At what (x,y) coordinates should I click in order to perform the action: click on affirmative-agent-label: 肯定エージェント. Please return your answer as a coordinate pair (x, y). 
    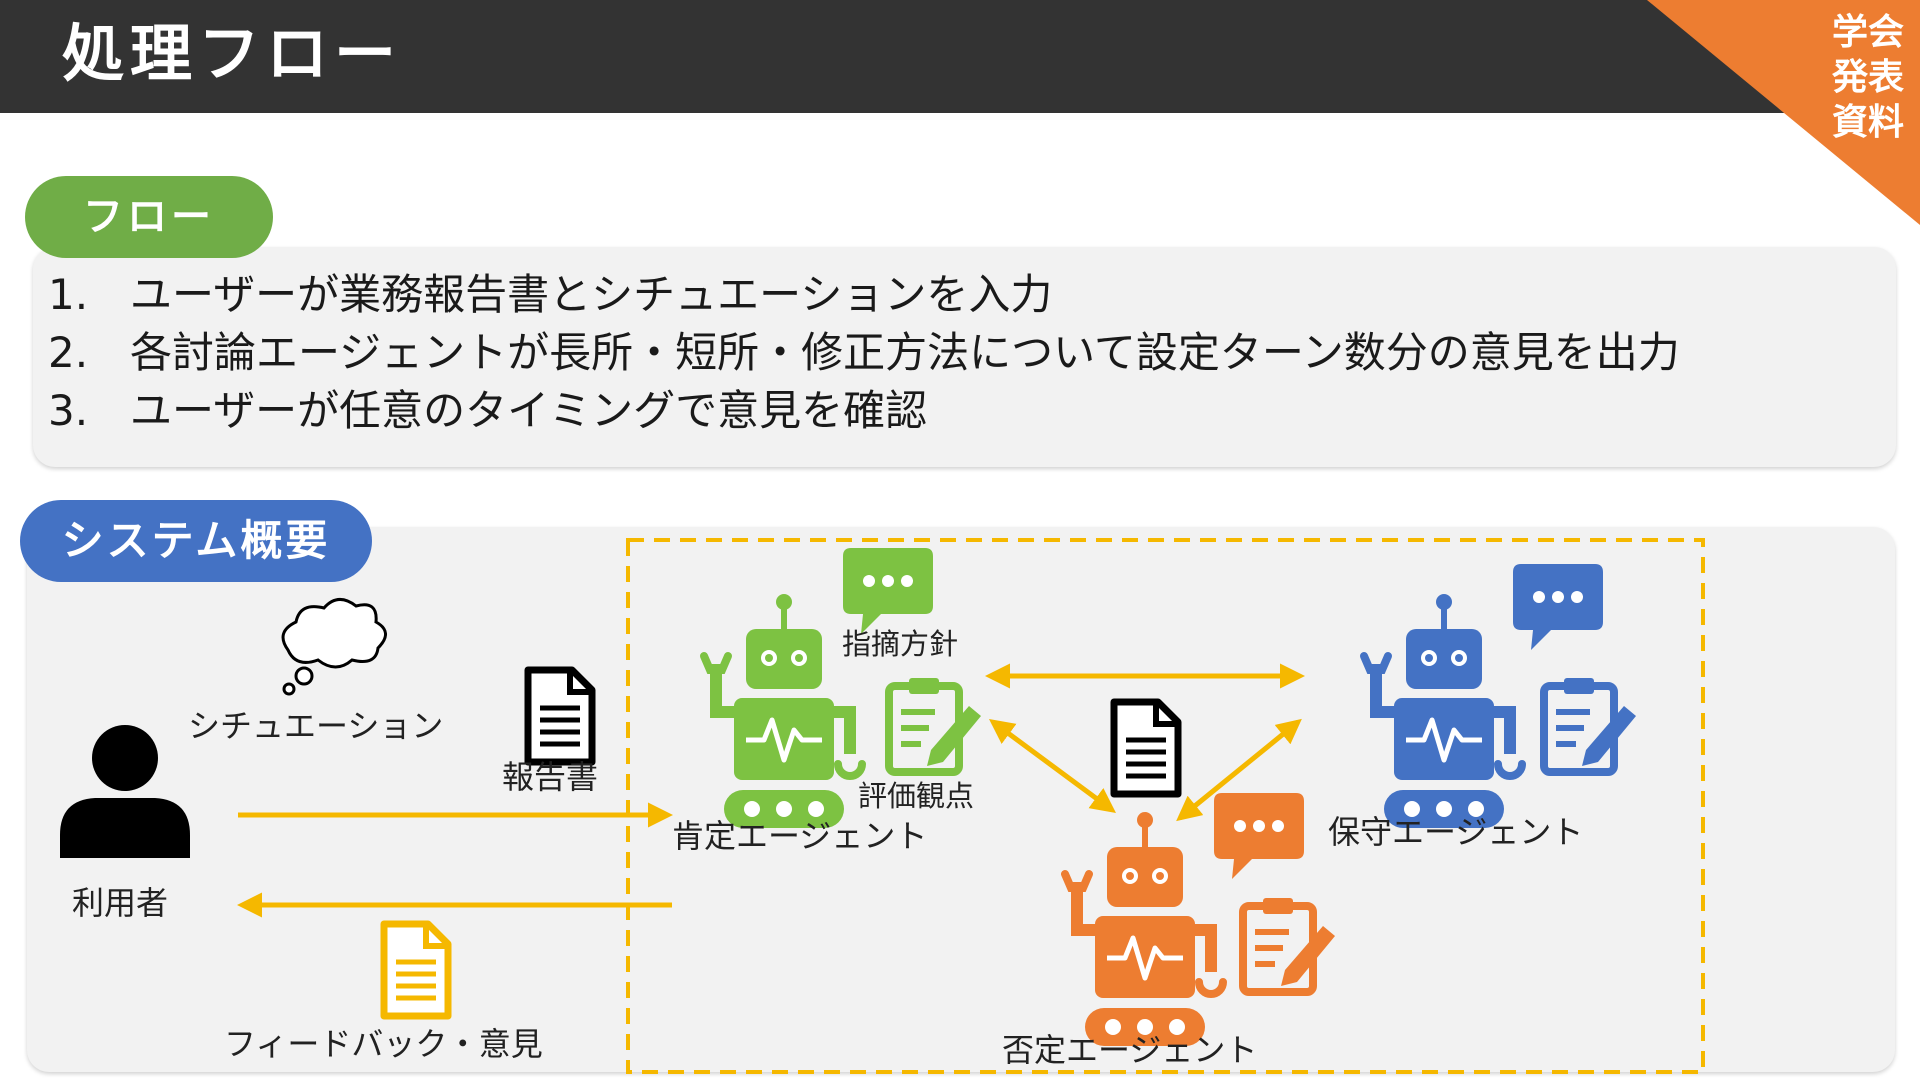
    Looking at the image, I should click on (800, 836).